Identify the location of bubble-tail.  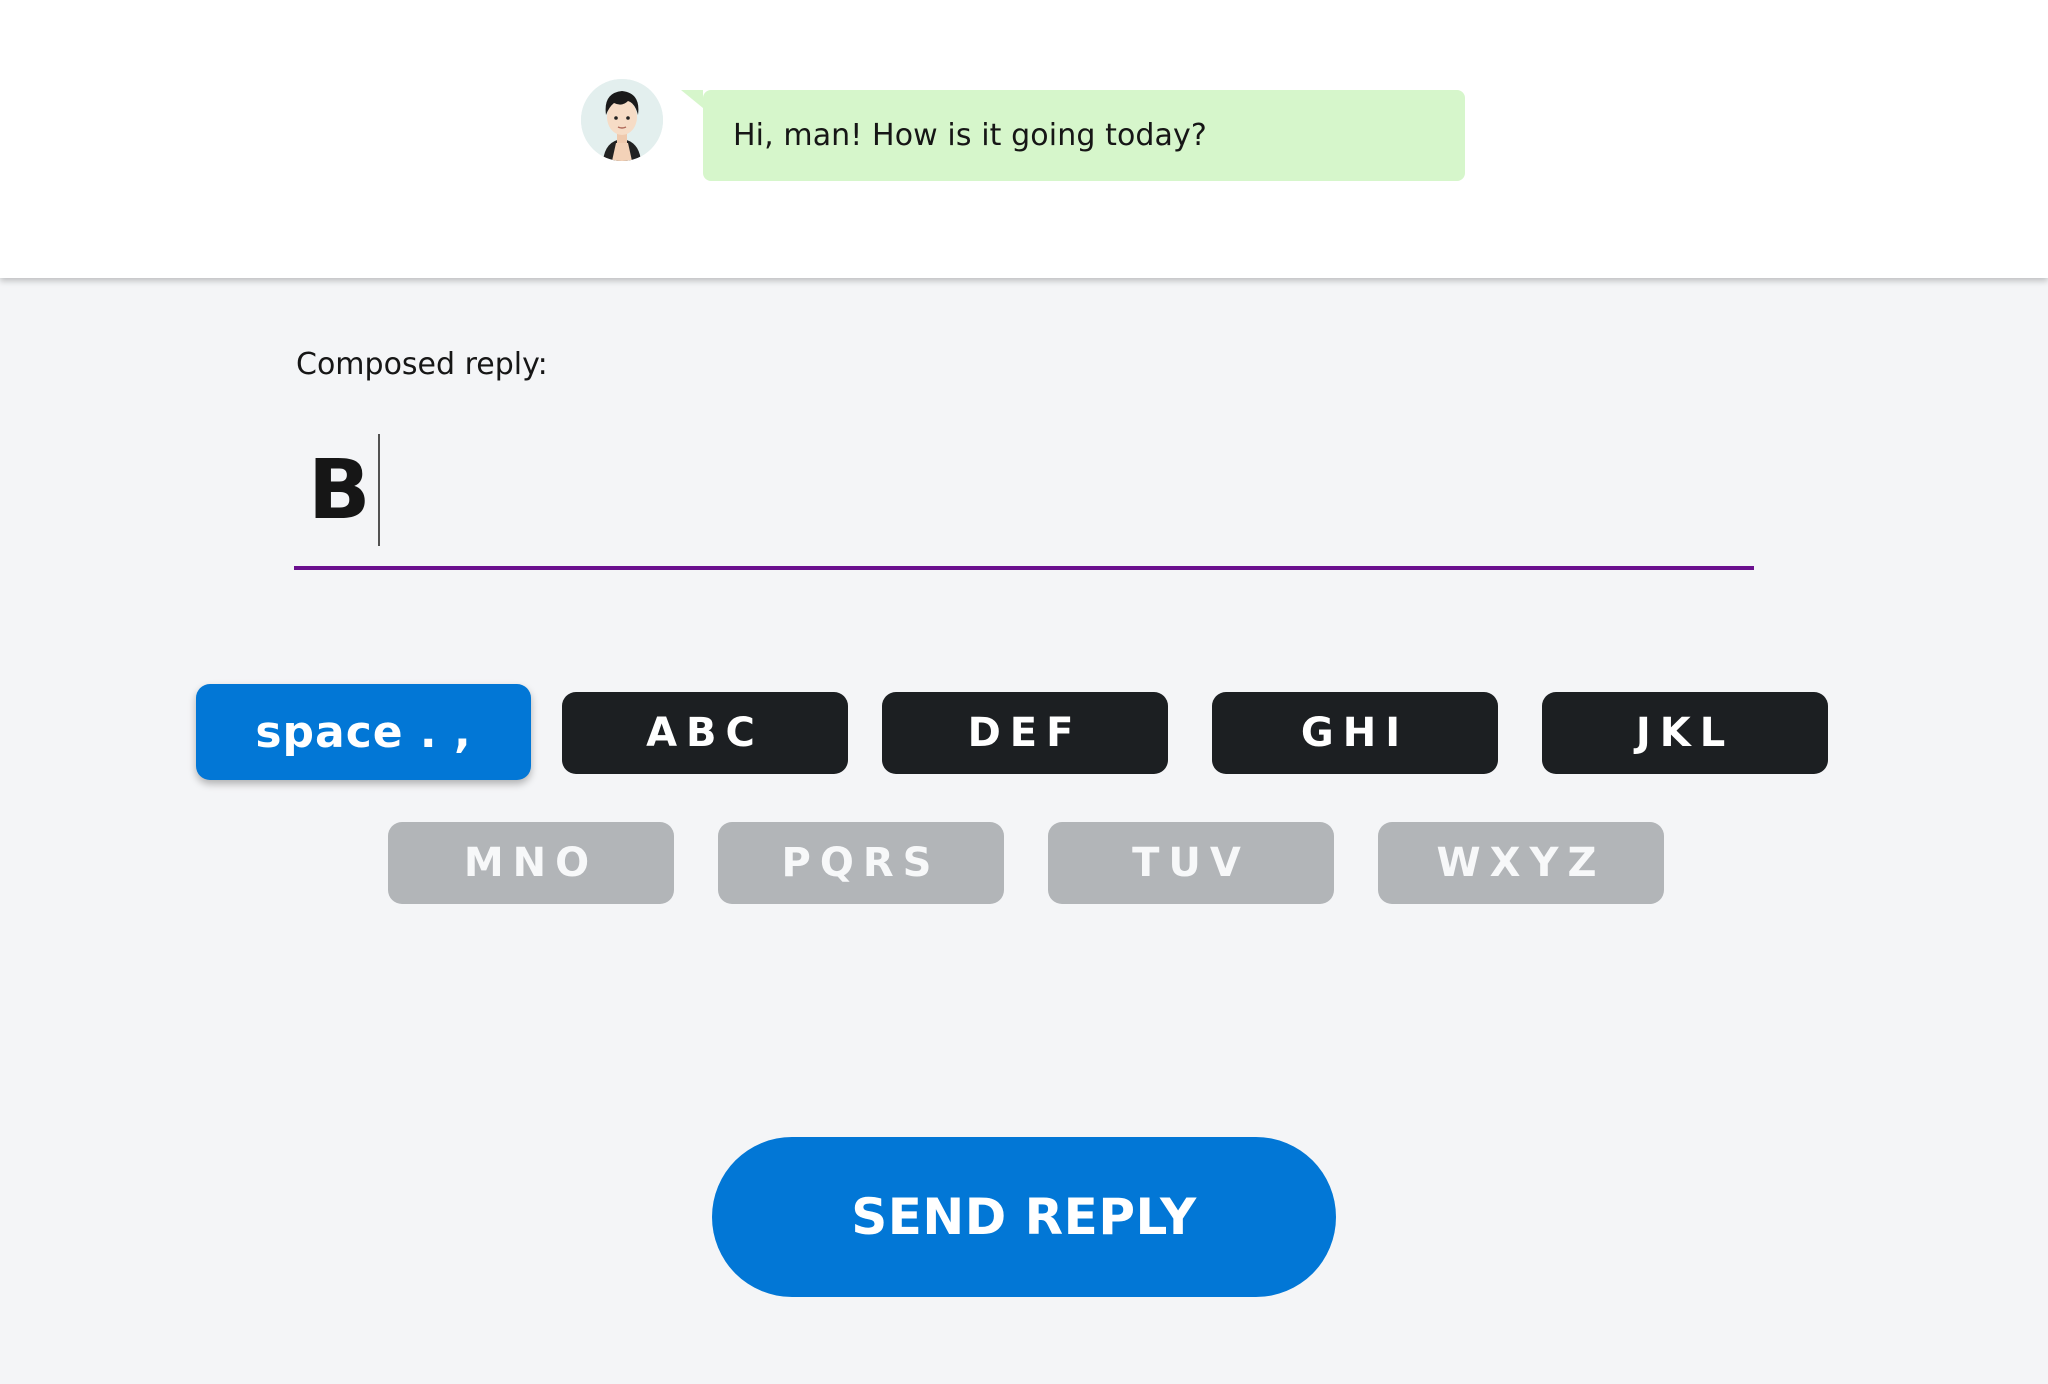
(692, 99).